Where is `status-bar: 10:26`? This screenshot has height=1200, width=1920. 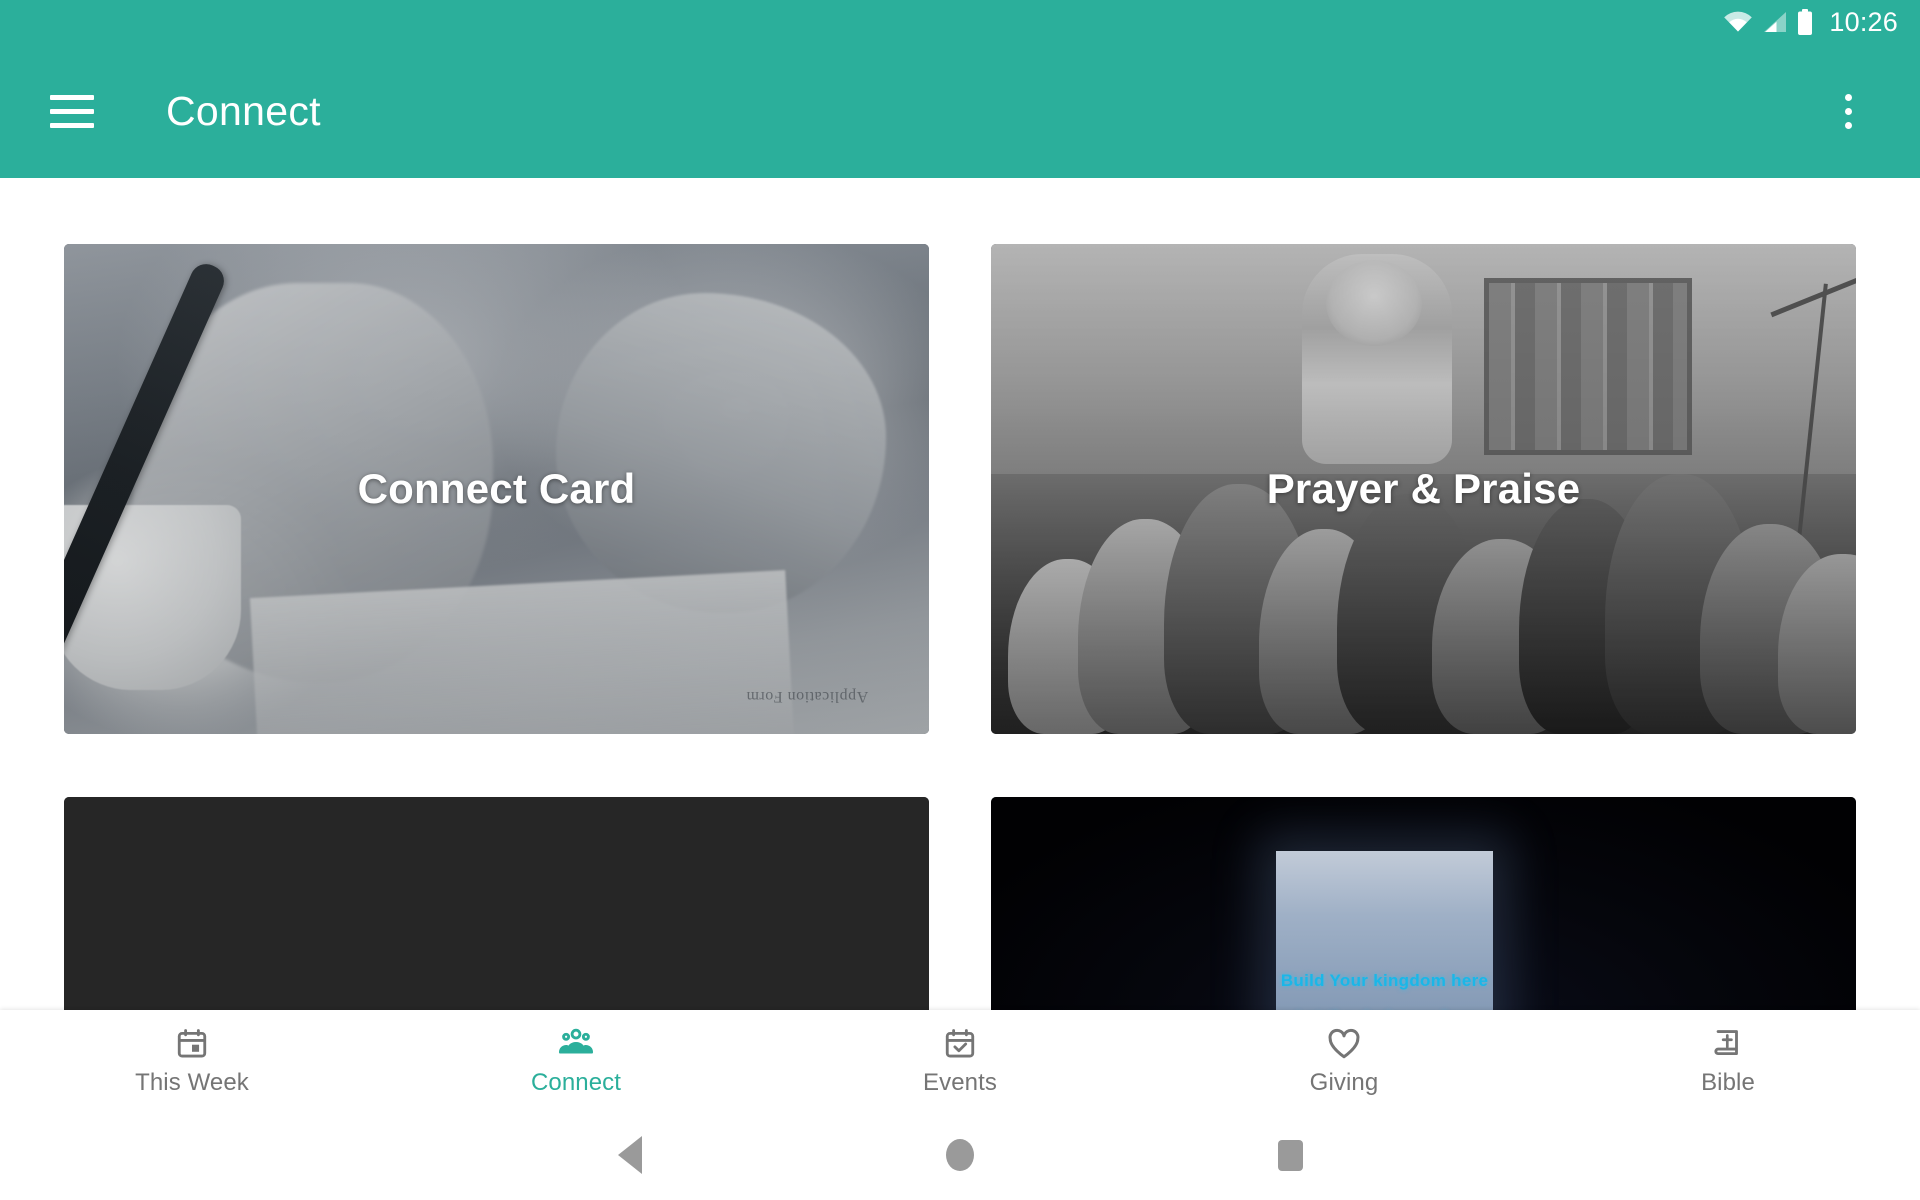 status-bar: 10:26 is located at coordinates (960, 22).